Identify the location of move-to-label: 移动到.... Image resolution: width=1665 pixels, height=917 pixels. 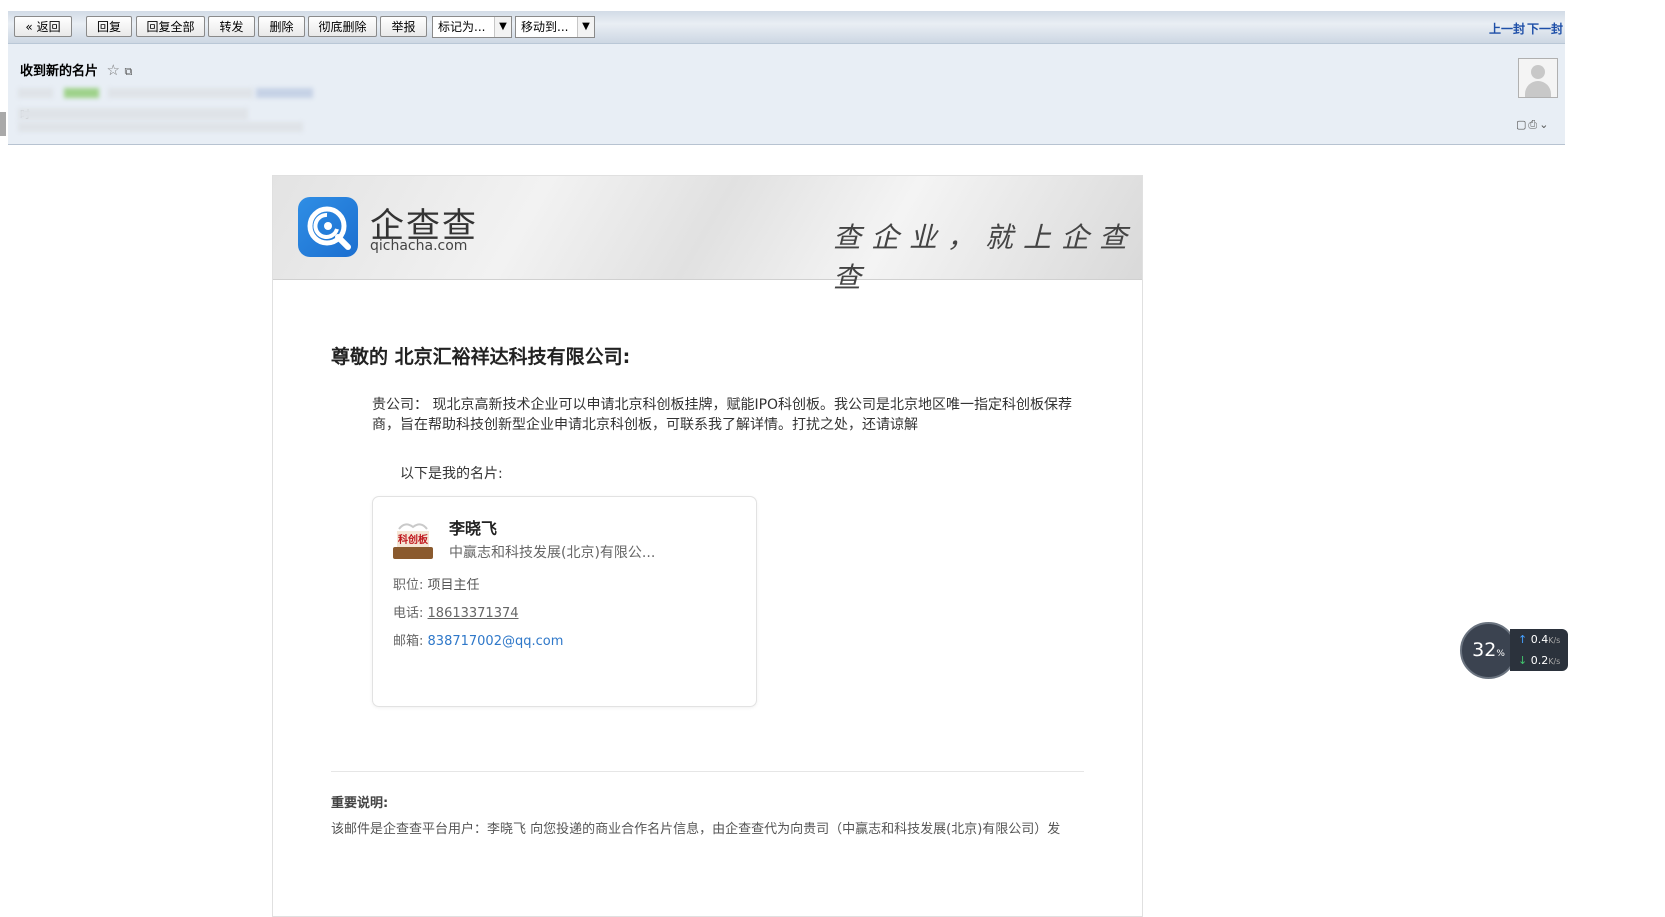
(545, 27).